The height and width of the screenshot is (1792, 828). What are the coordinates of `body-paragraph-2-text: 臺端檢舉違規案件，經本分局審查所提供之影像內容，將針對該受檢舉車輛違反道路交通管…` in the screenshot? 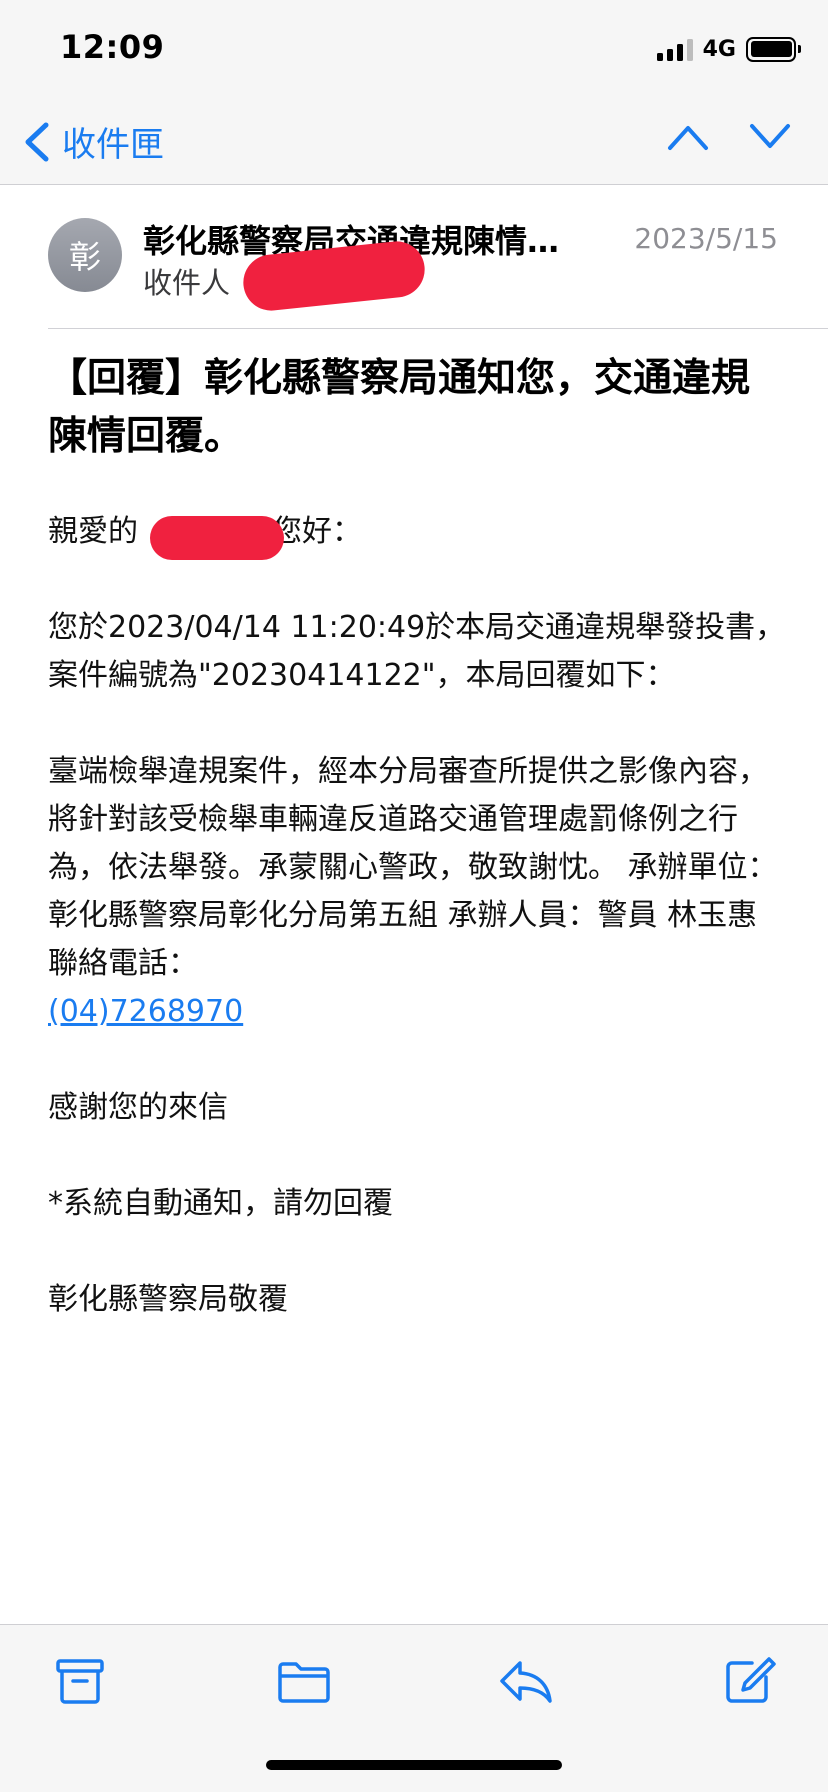 It's located at (413, 867).